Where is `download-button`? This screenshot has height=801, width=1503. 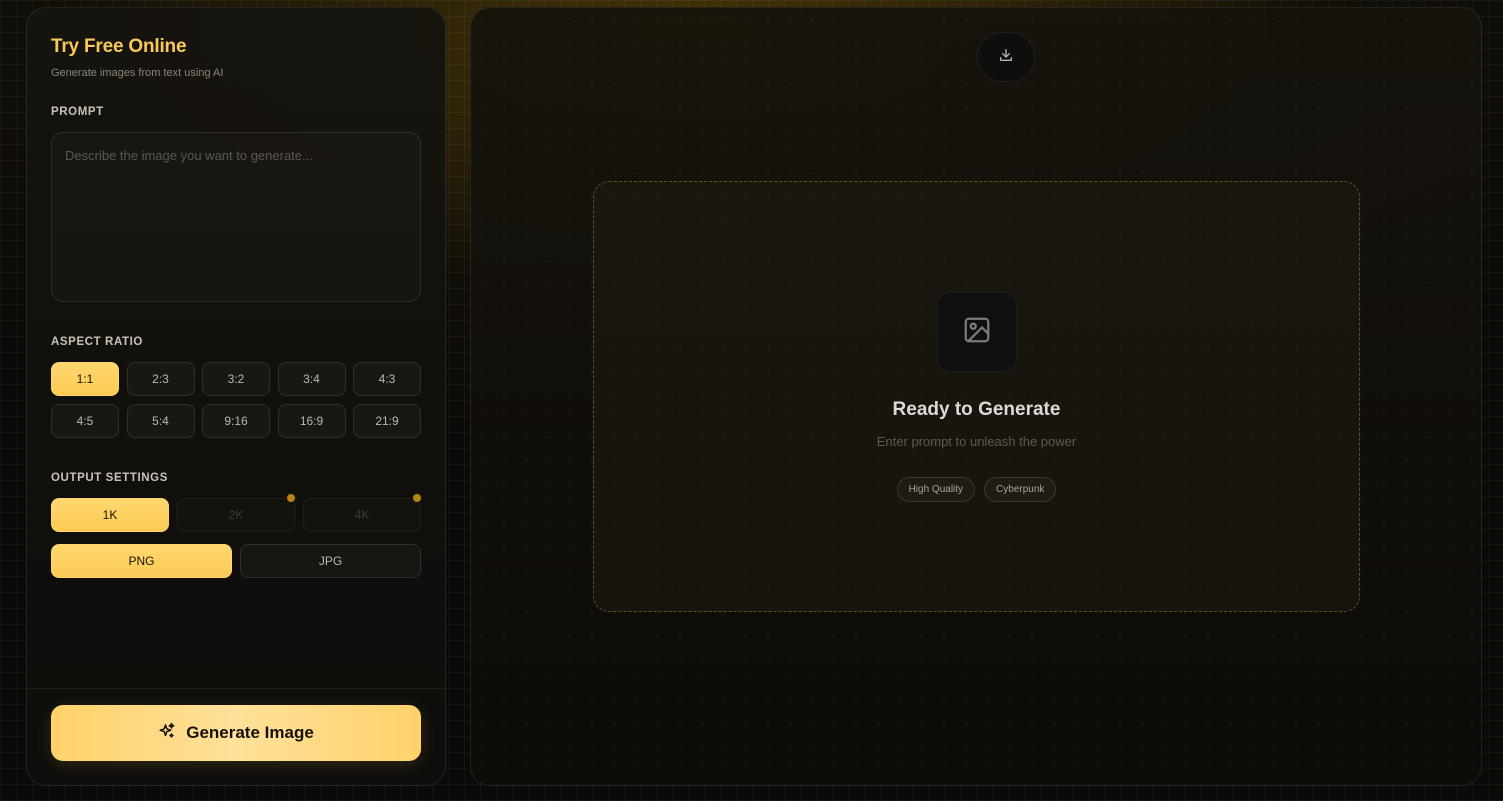 download-button is located at coordinates (1006, 57).